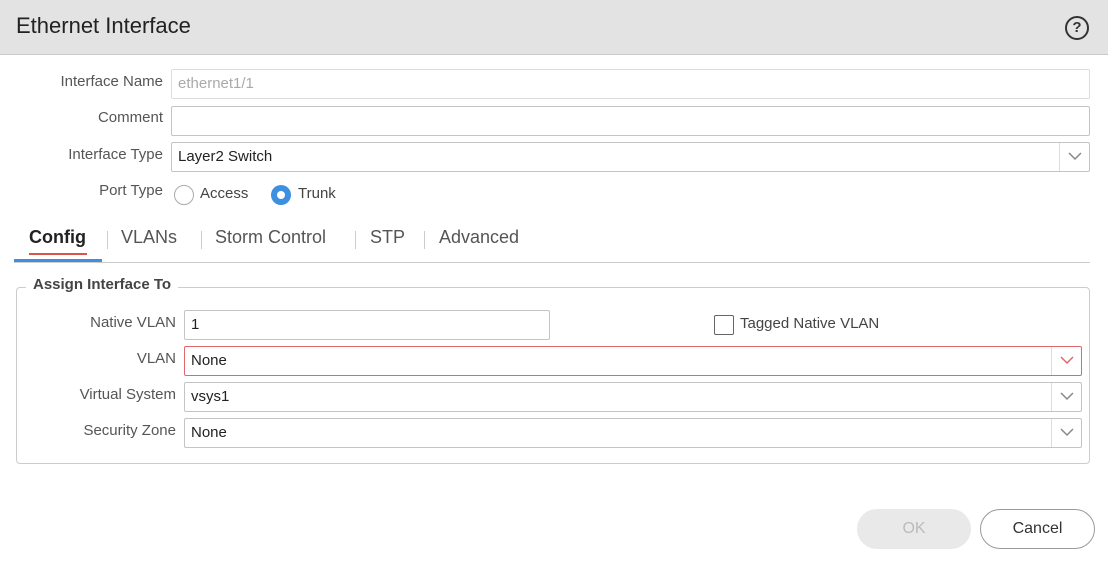  Describe the element at coordinates (225, 156) in the screenshot. I see `interface-type-value: Layer2 Switch` at that location.